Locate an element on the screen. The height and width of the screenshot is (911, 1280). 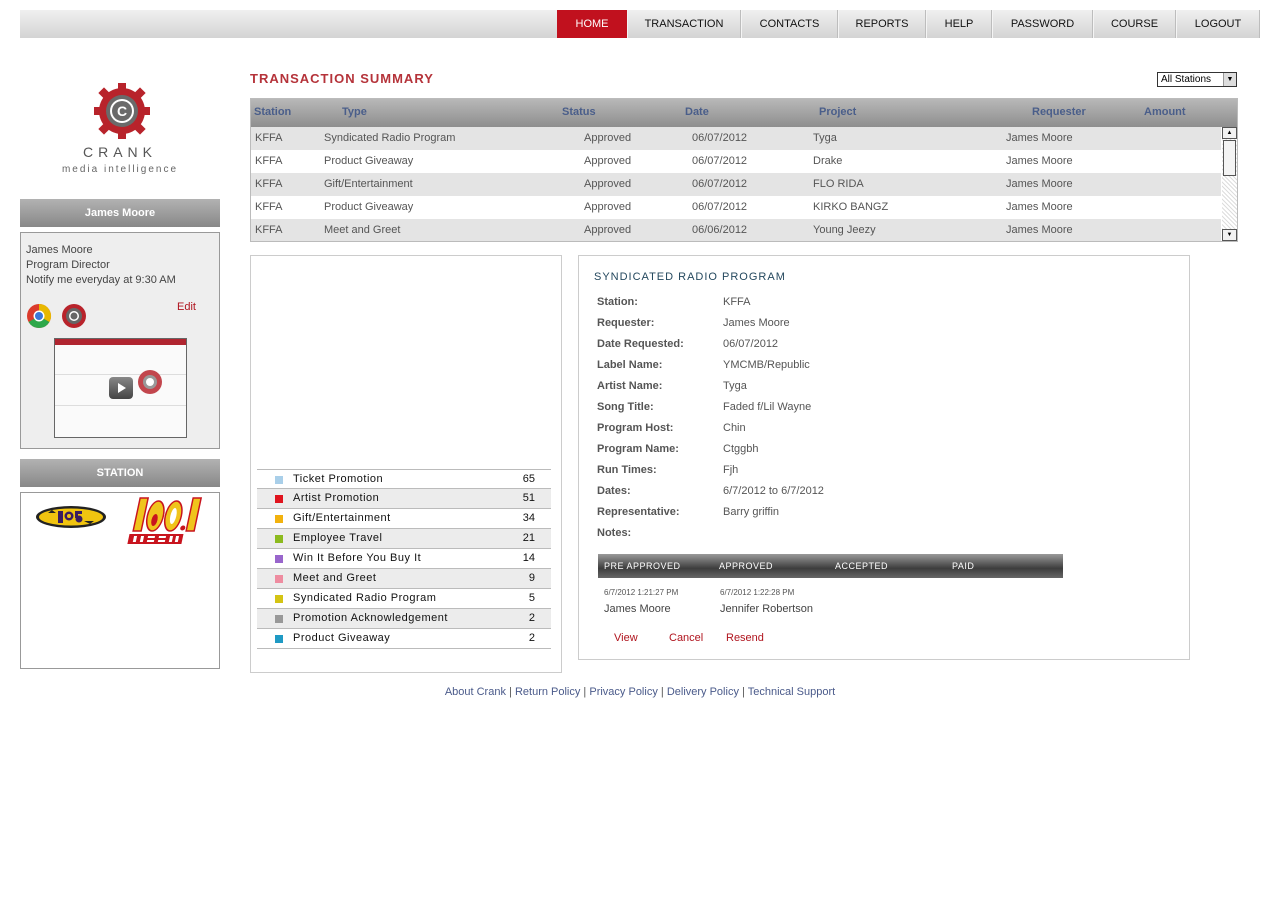
scrollbar-thumb is located at coordinates (1229, 158).